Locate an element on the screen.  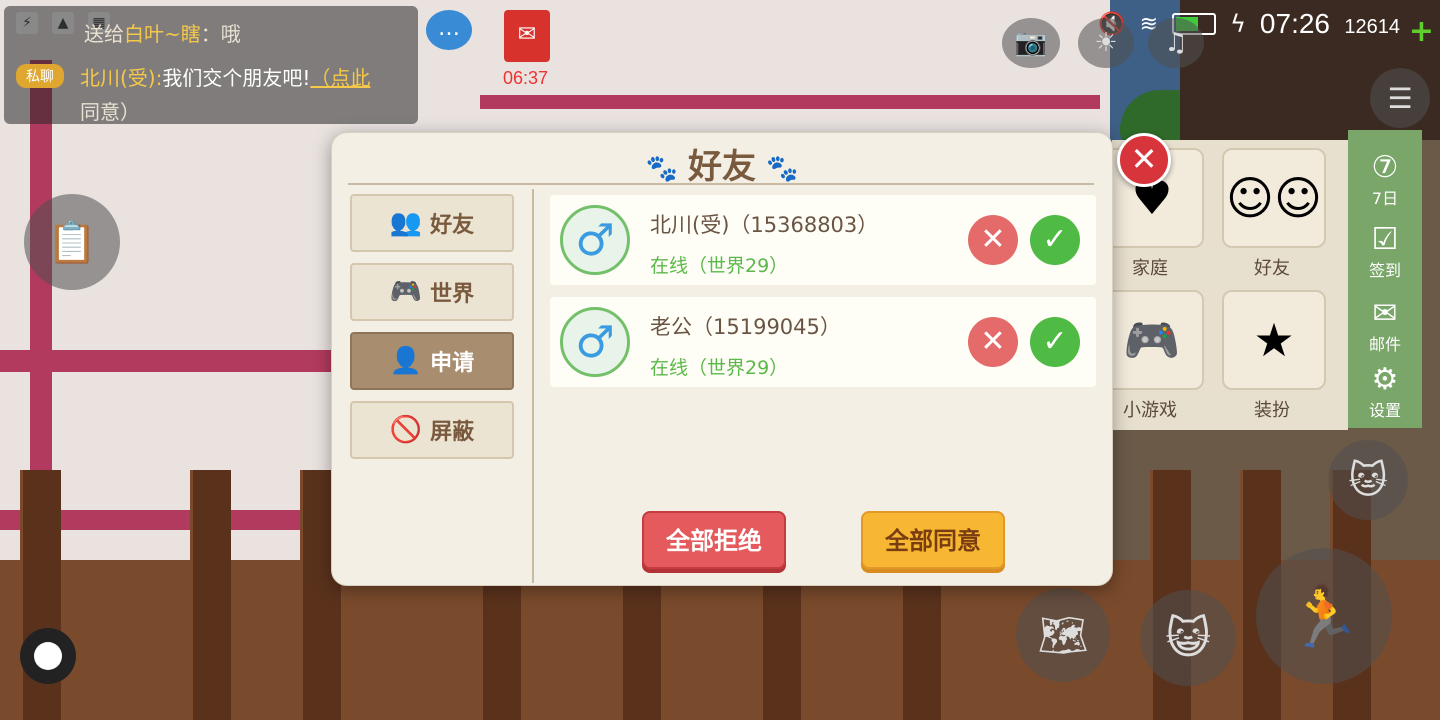
add-coins-button: + is located at coordinates (1421, 31).